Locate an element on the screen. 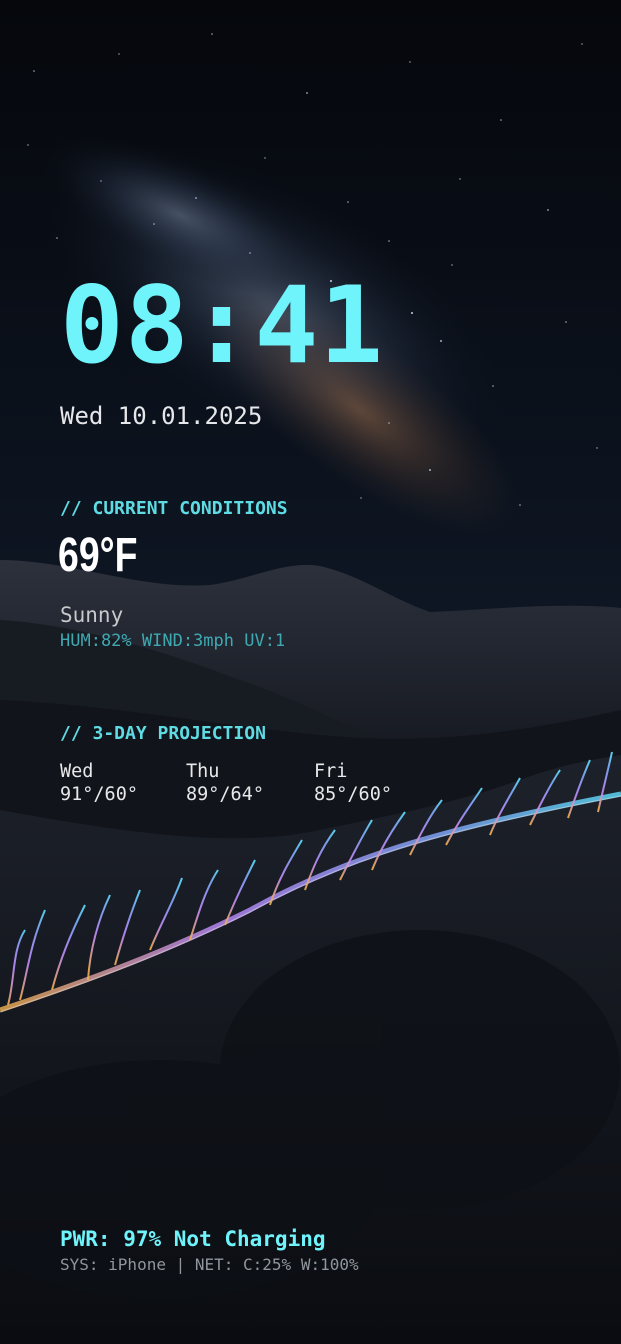 This screenshot has height=1344, width=621. clock-time: 08:41 is located at coordinates (222, 325).